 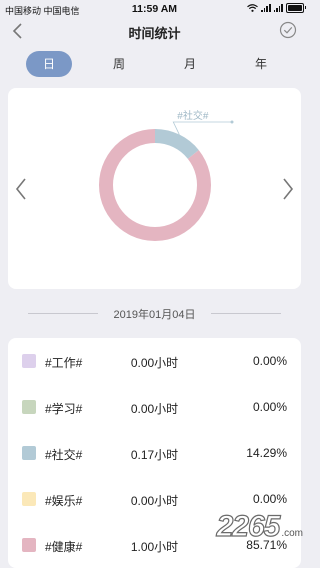 I want to click on donut-chart: #社交#, so click(x=166, y=175).